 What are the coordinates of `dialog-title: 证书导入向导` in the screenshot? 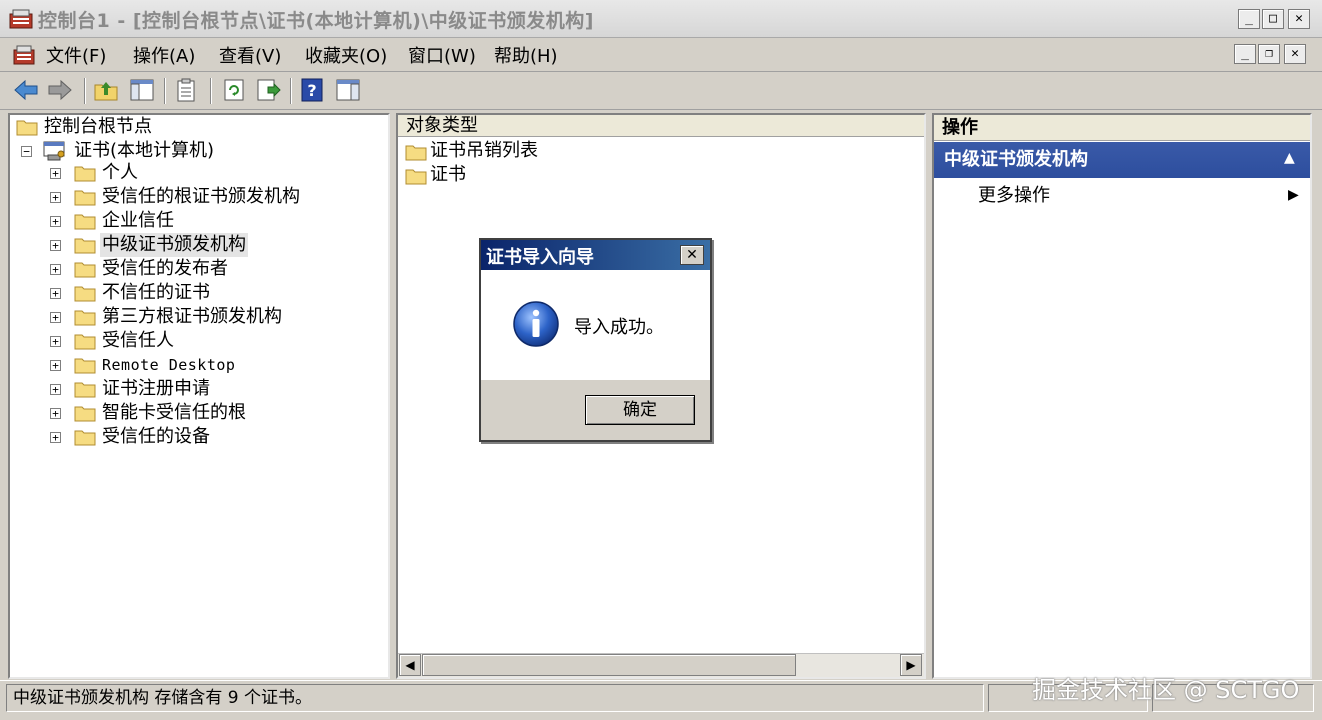 It's located at (540, 257).